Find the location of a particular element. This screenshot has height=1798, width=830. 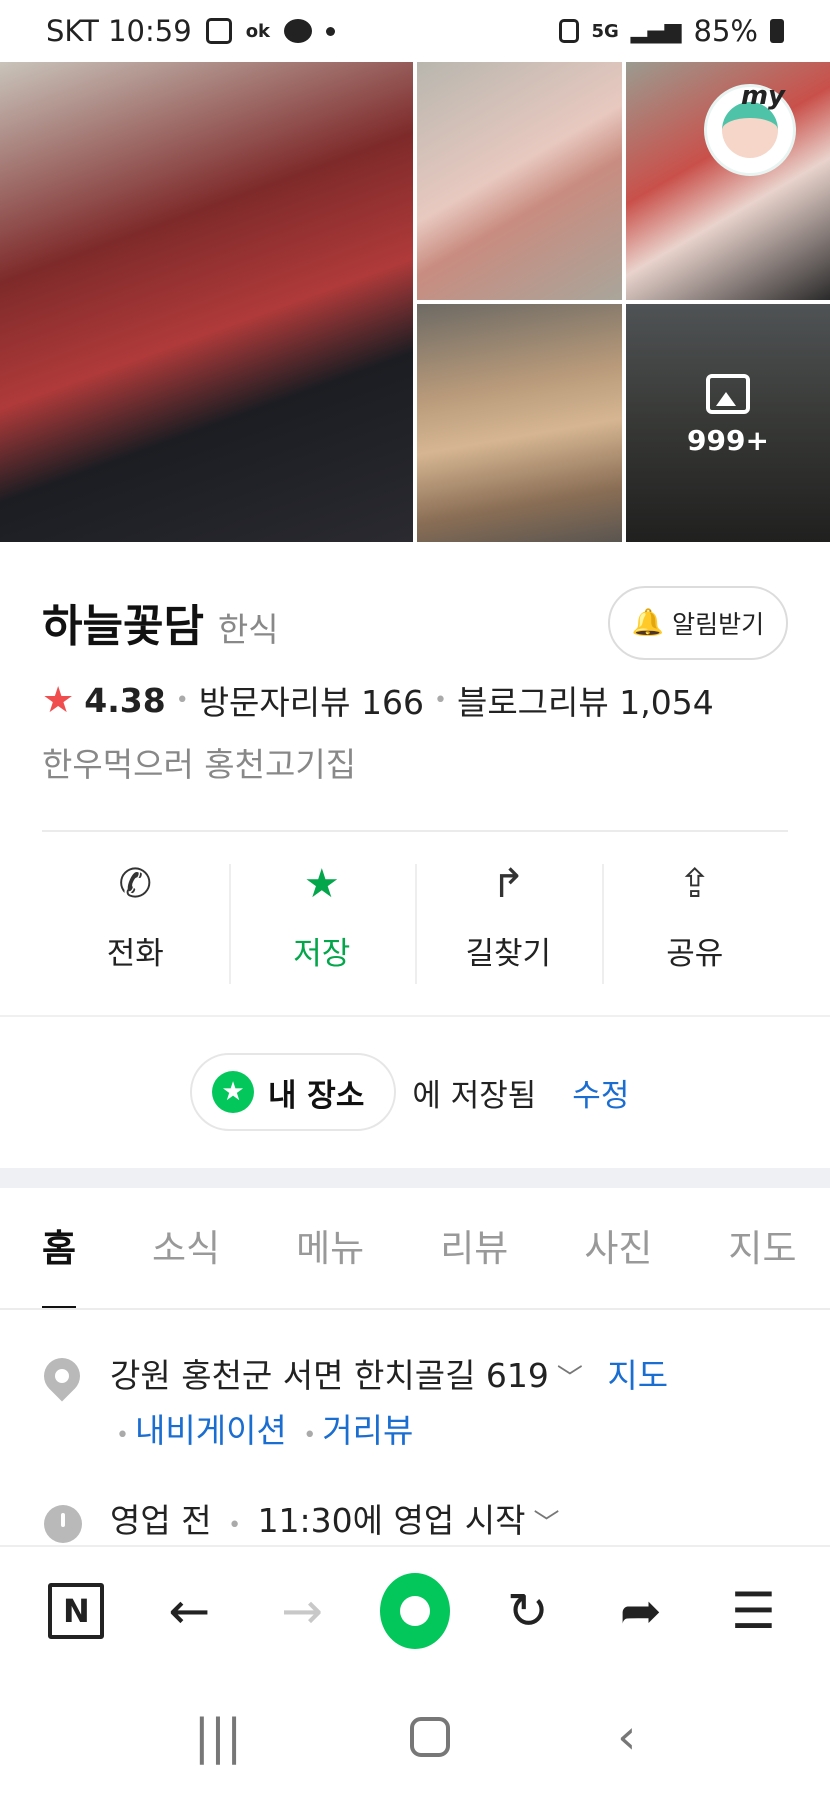

review-stats: ★ 4.38 • 방문자리뷰 166 • 블로그리뷰 1,054 is located at coordinates (378, 700).